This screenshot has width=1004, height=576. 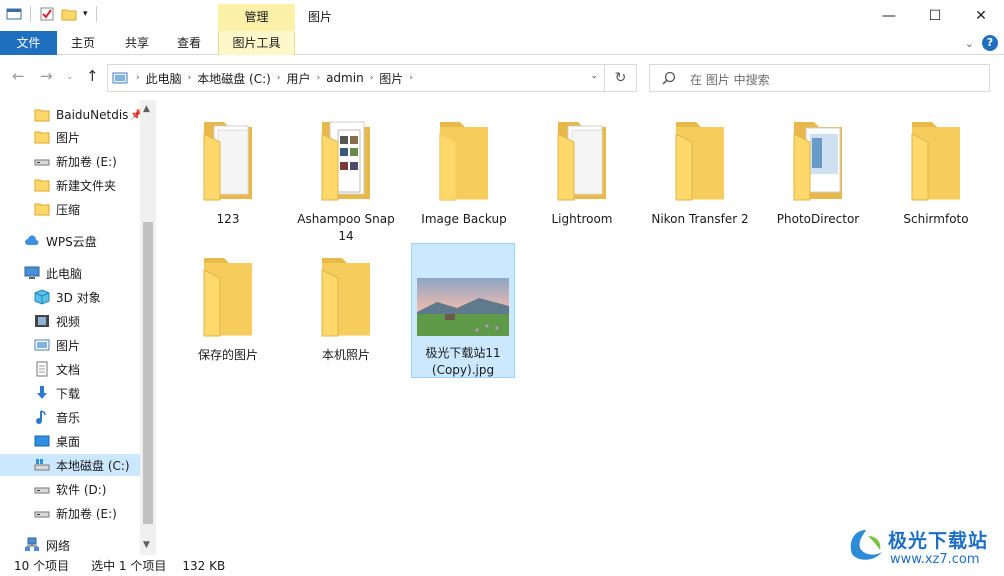 I want to click on file-item: 本机照片, so click(x=346, y=307).